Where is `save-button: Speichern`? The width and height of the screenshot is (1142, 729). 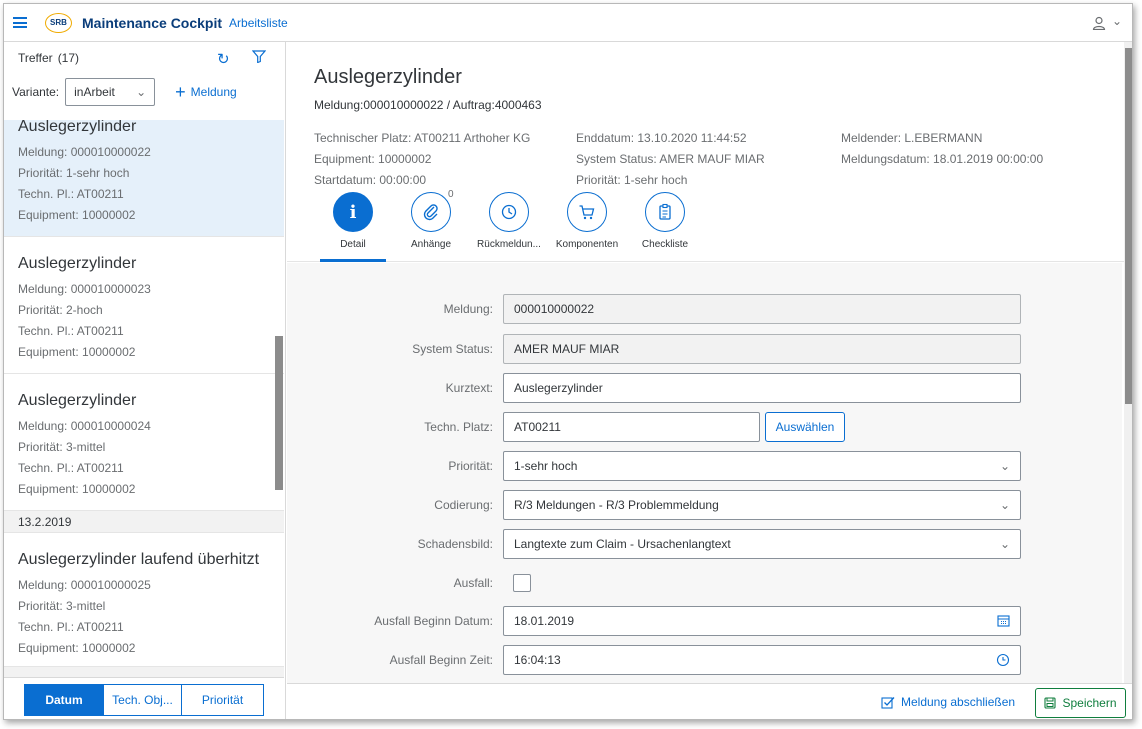
save-button: Speichern is located at coordinates (1080, 703).